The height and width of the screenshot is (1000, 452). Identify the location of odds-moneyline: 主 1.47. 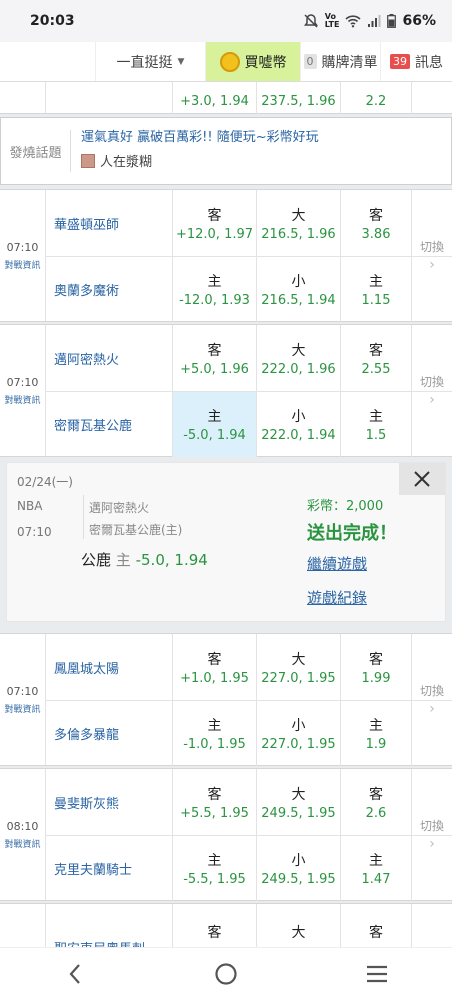
(376, 868).